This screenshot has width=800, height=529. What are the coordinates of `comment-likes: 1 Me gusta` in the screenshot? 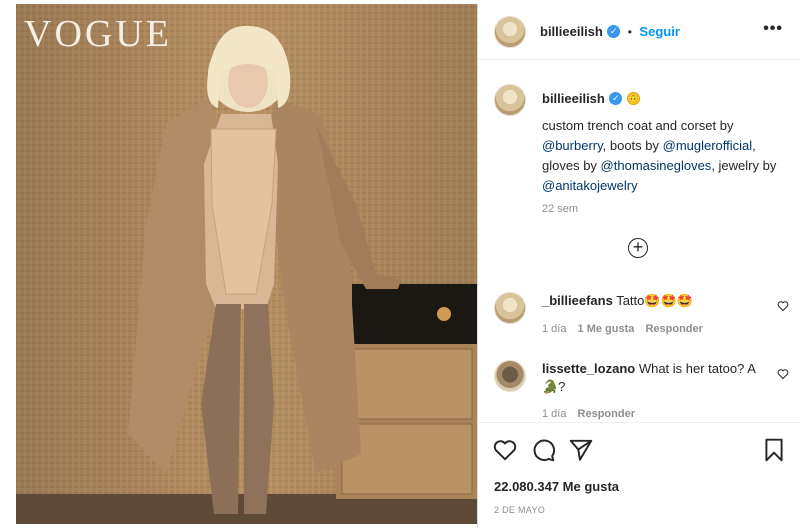 It's located at (606, 329).